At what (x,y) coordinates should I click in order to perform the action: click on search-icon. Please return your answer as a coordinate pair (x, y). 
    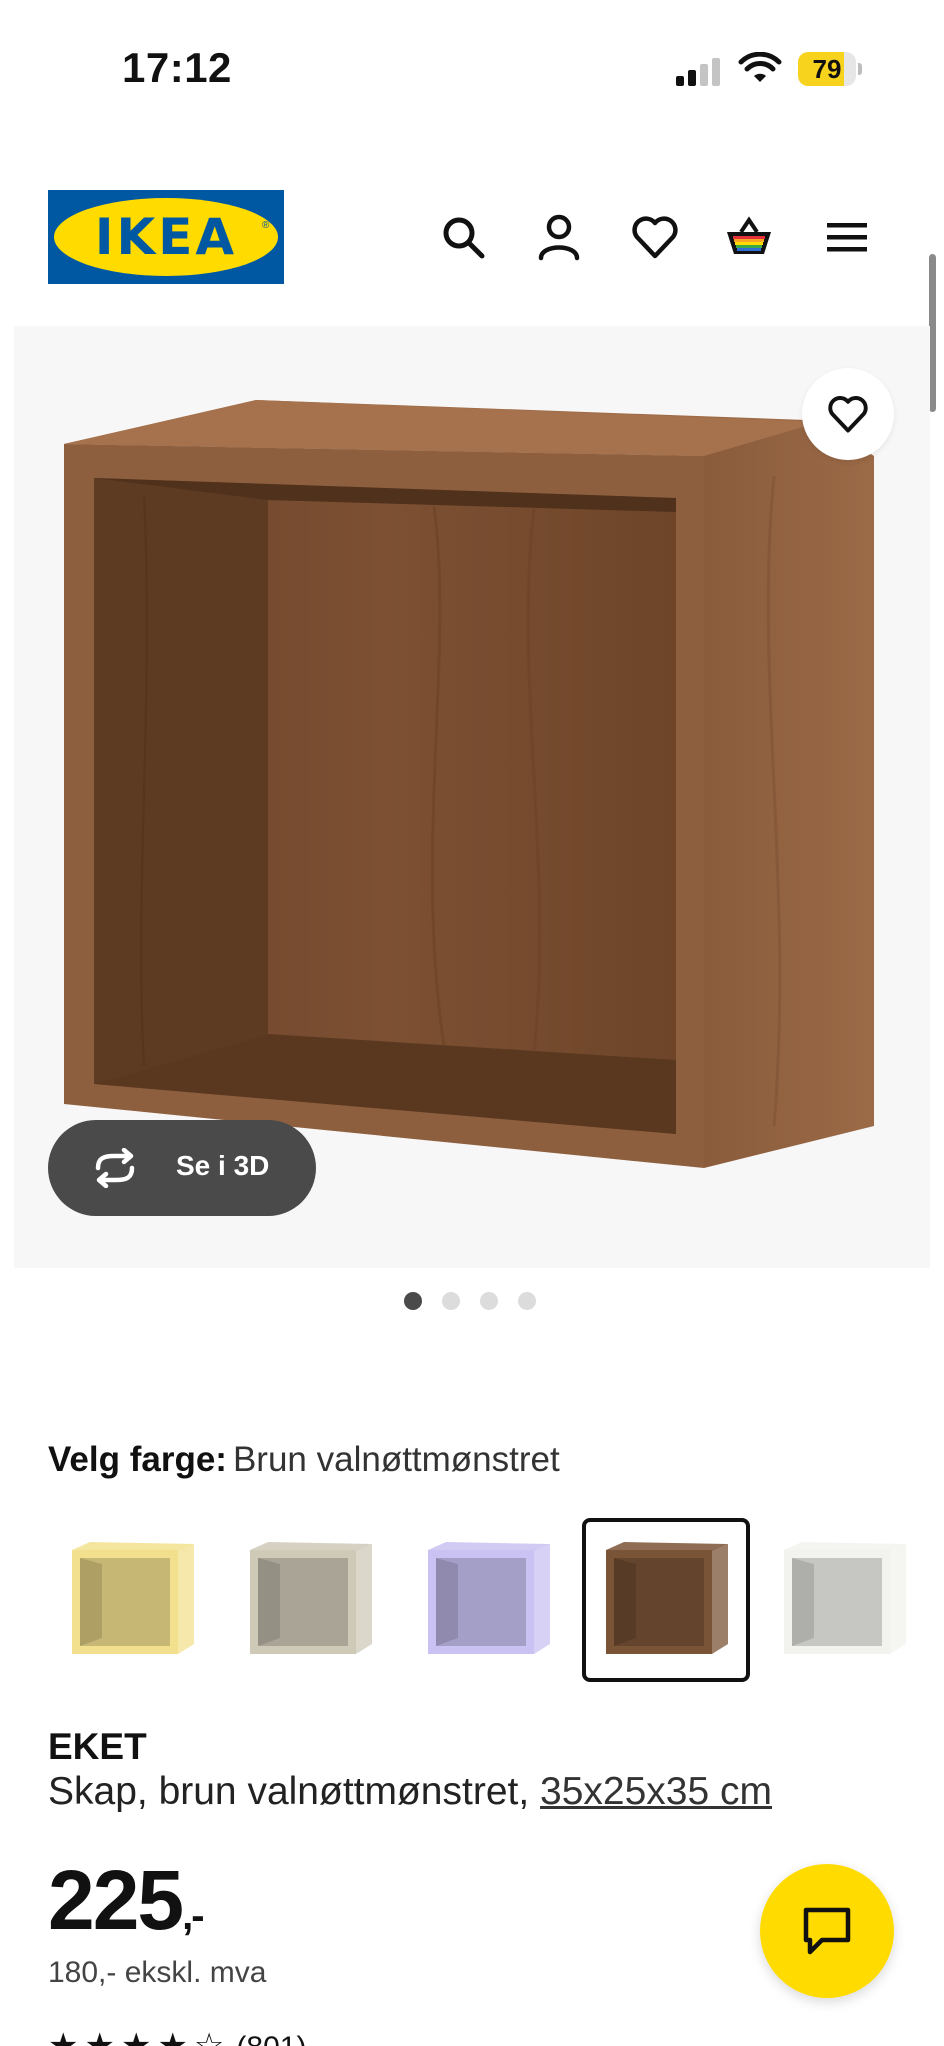
    Looking at the image, I should click on (463, 237).